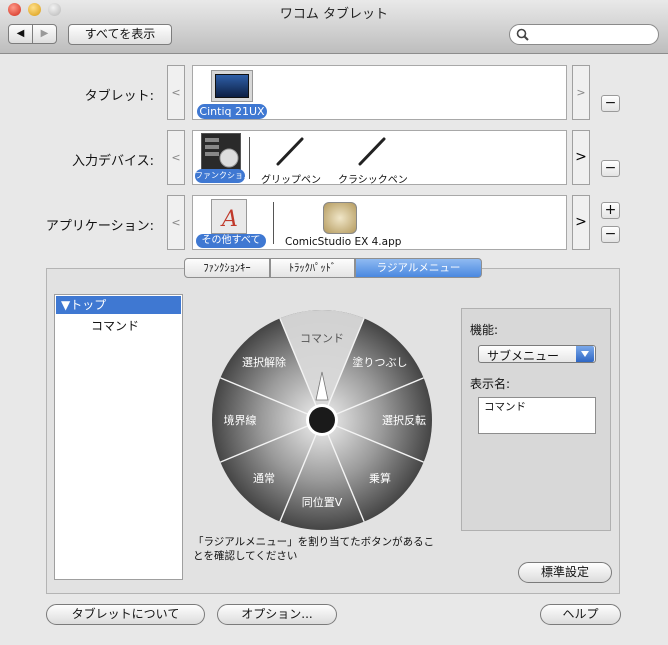 The height and width of the screenshot is (645, 668). Describe the element at coordinates (289, 152) in the screenshot. I see `grip-pen-icon` at that location.